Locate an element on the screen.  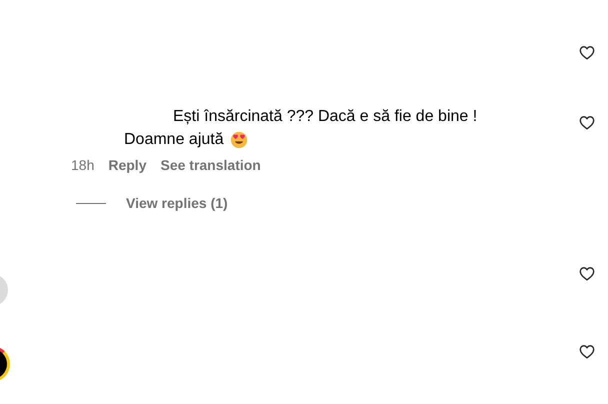
see-translation-link: See translation is located at coordinates (210, 165).